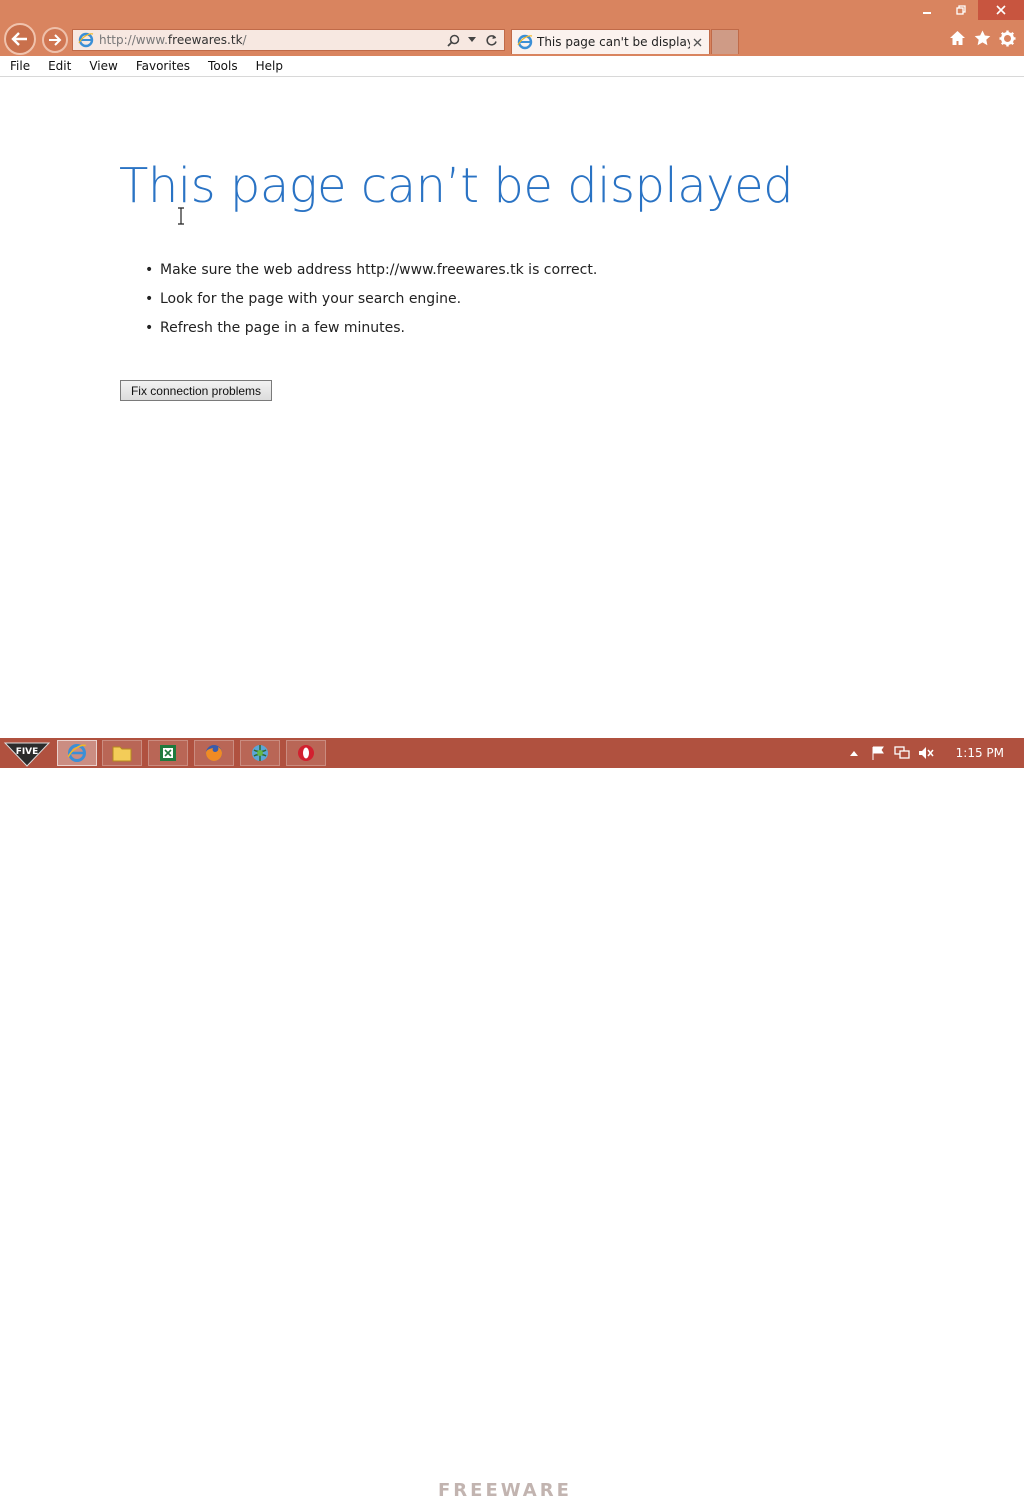 This screenshot has width=1024, height=1501. Describe the element at coordinates (927, 10) in the screenshot. I see `minimize-button` at that location.